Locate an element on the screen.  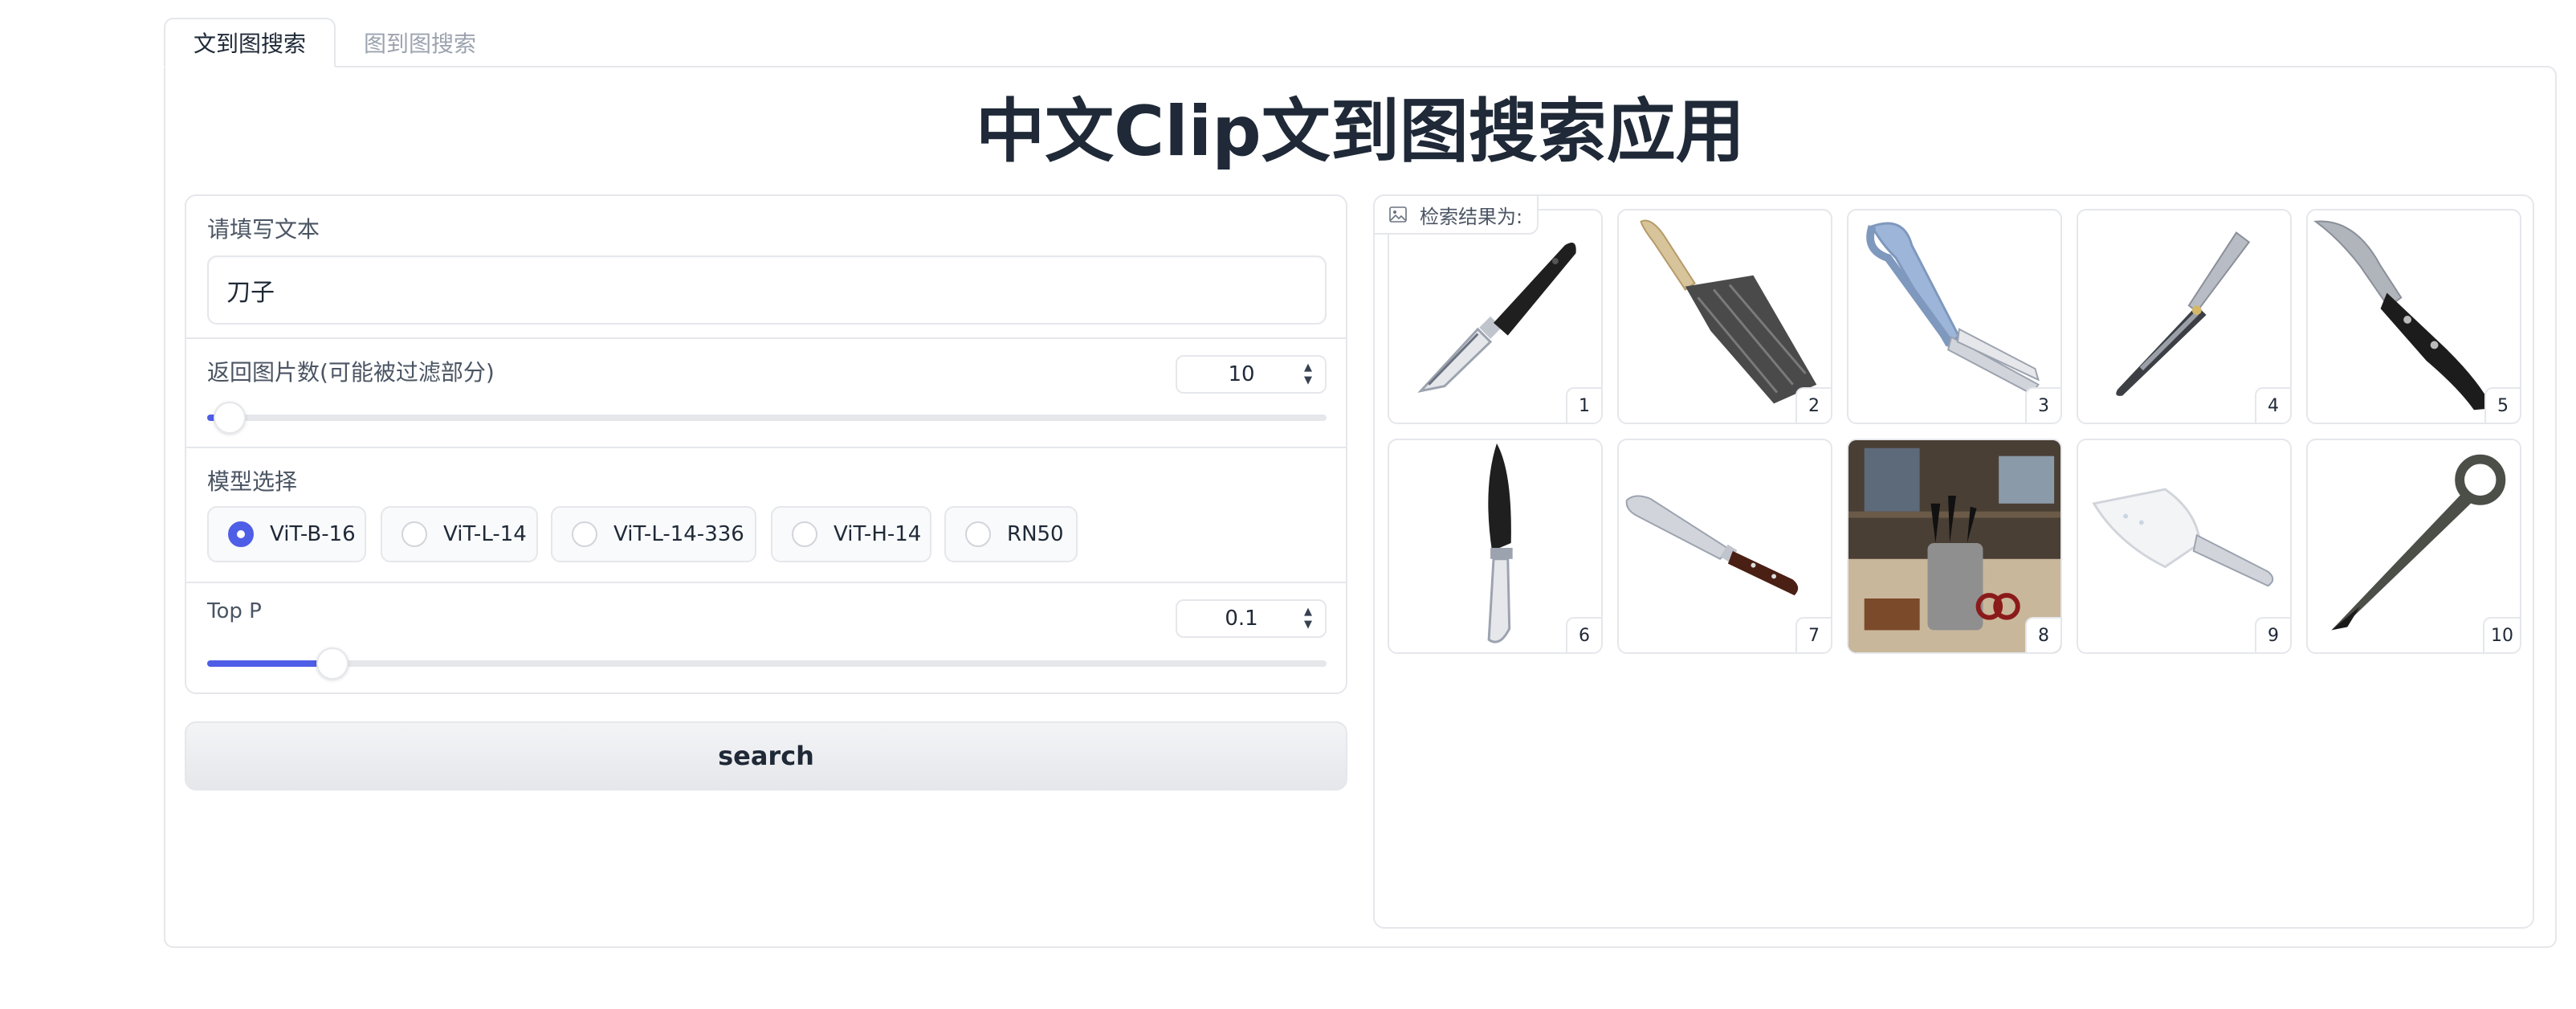
model-select-label: 模型选择 is located at coordinates (252, 481).